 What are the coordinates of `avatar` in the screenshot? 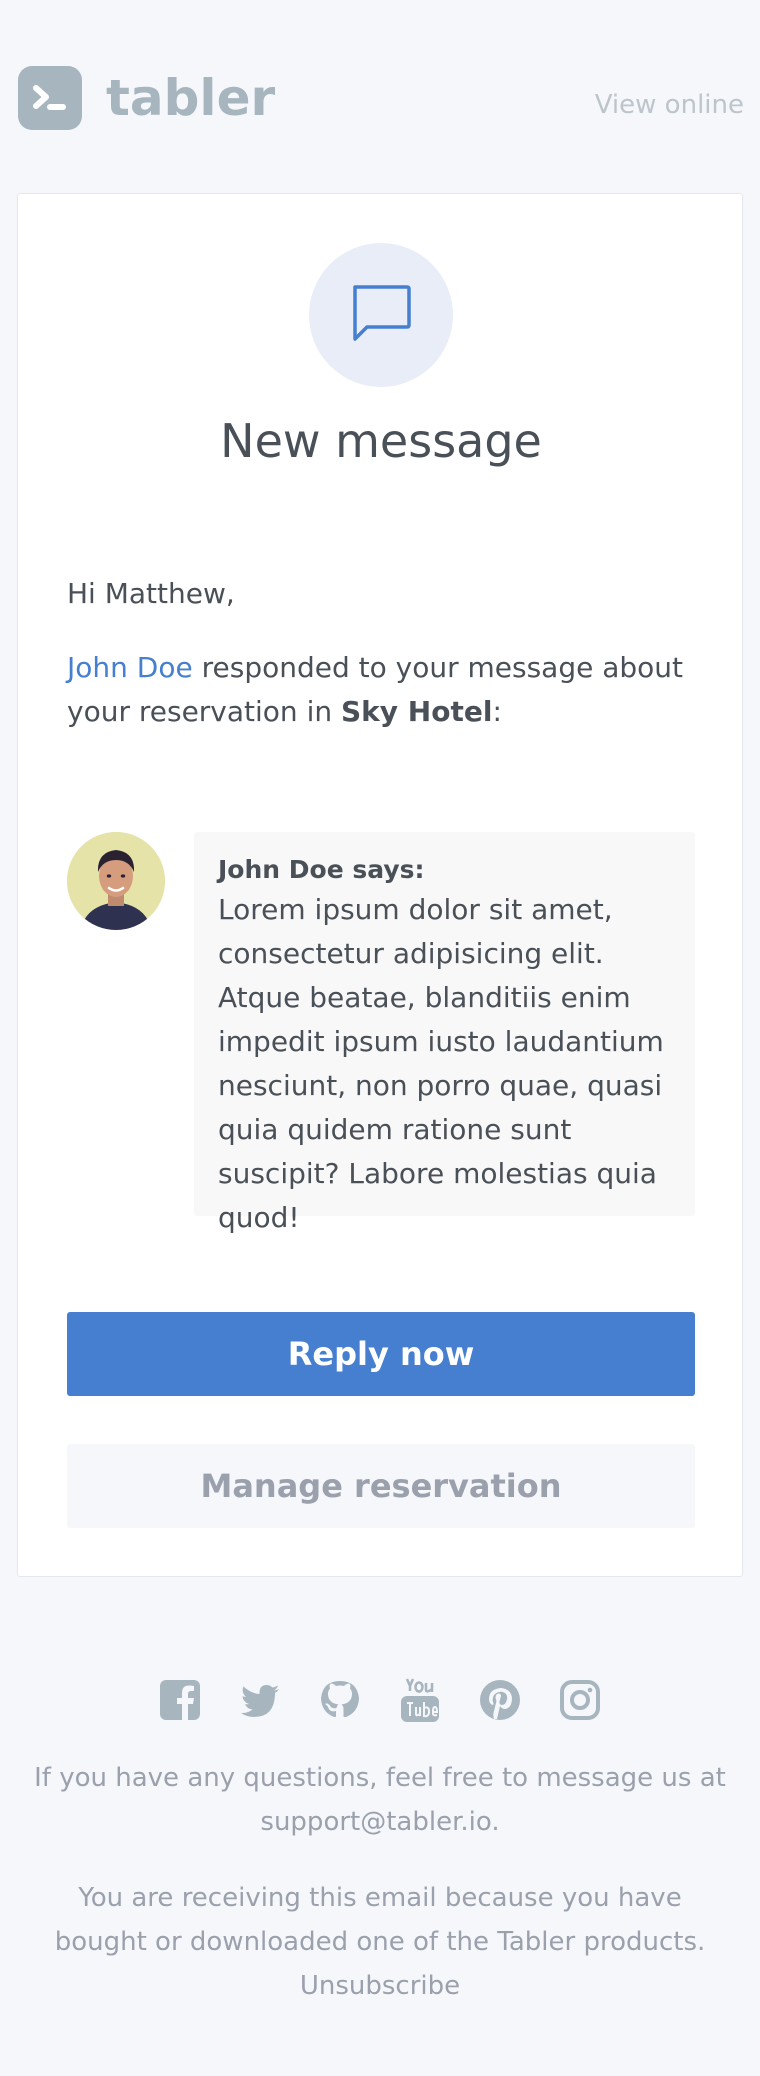 It's located at (116, 881).